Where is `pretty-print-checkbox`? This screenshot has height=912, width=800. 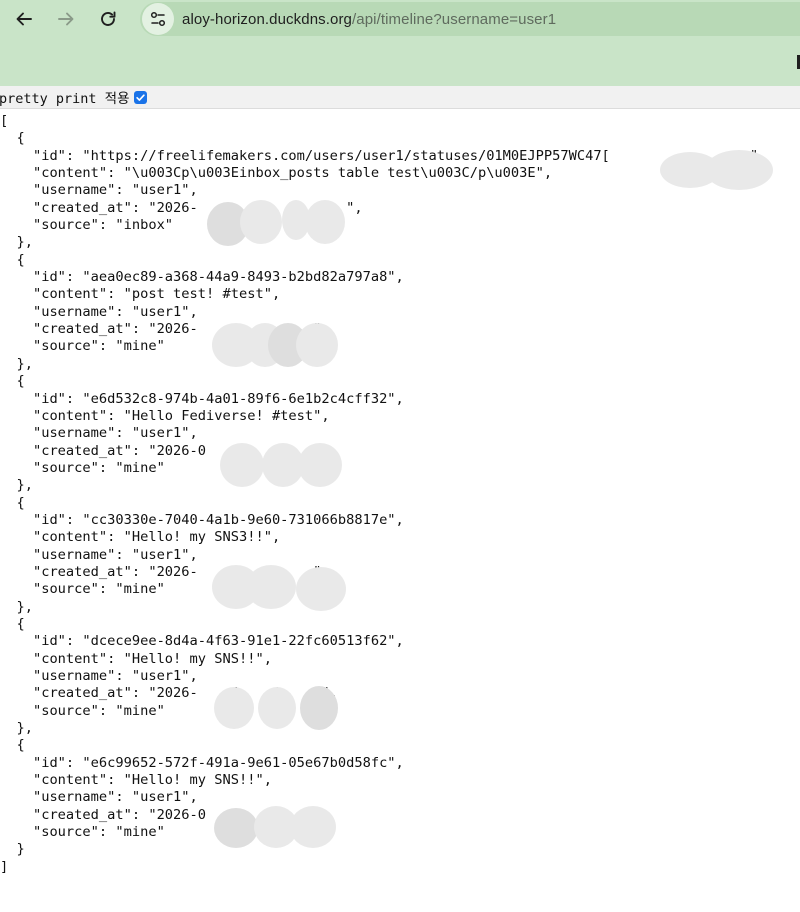
pretty-print-checkbox is located at coordinates (140, 97).